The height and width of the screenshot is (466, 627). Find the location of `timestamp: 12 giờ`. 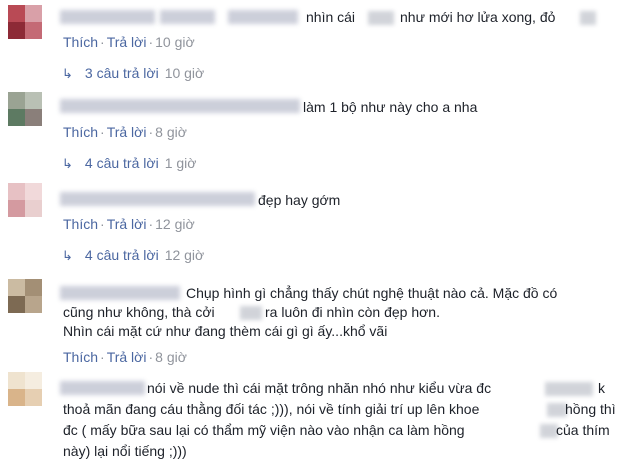

timestamp: 12 giờ is located at coordinates (175, 224).